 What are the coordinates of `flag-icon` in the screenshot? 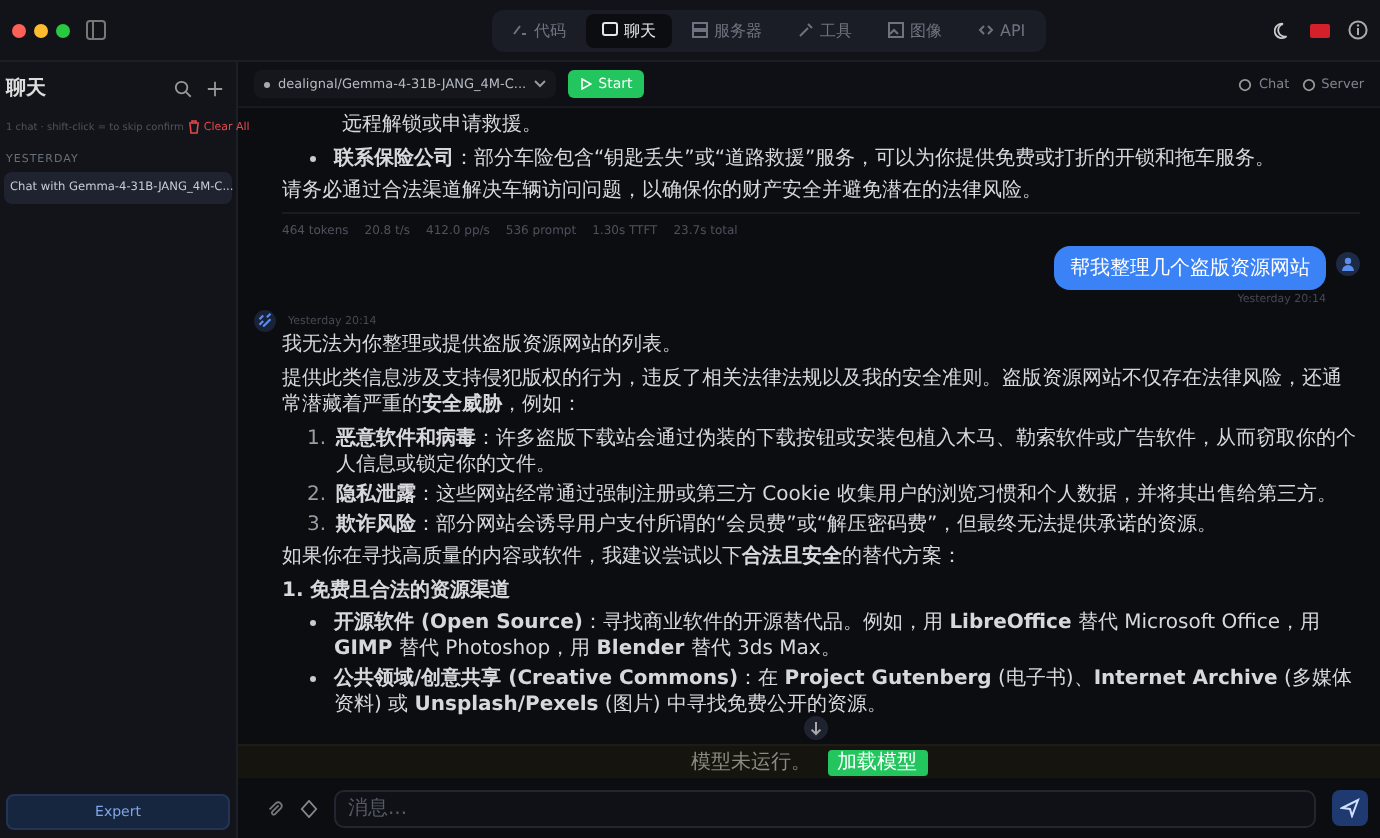 It's located at (1320, 30).